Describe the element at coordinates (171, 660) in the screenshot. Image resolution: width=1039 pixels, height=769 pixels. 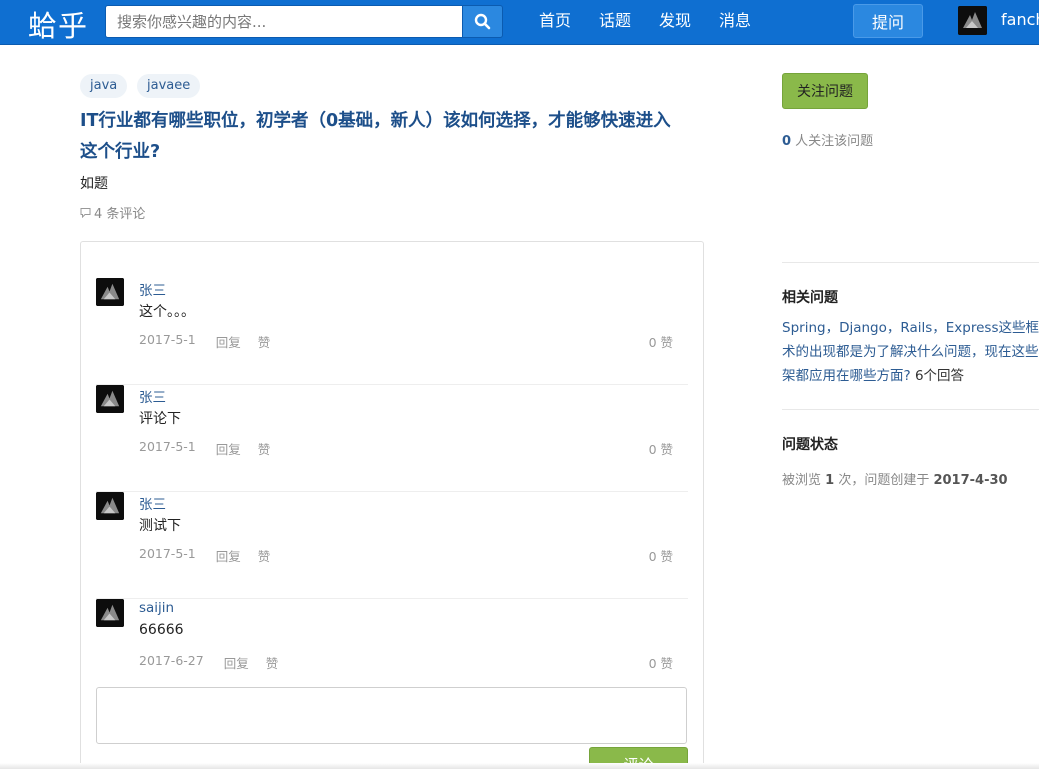
I see `comment-date: 2017-6-27` at that location.